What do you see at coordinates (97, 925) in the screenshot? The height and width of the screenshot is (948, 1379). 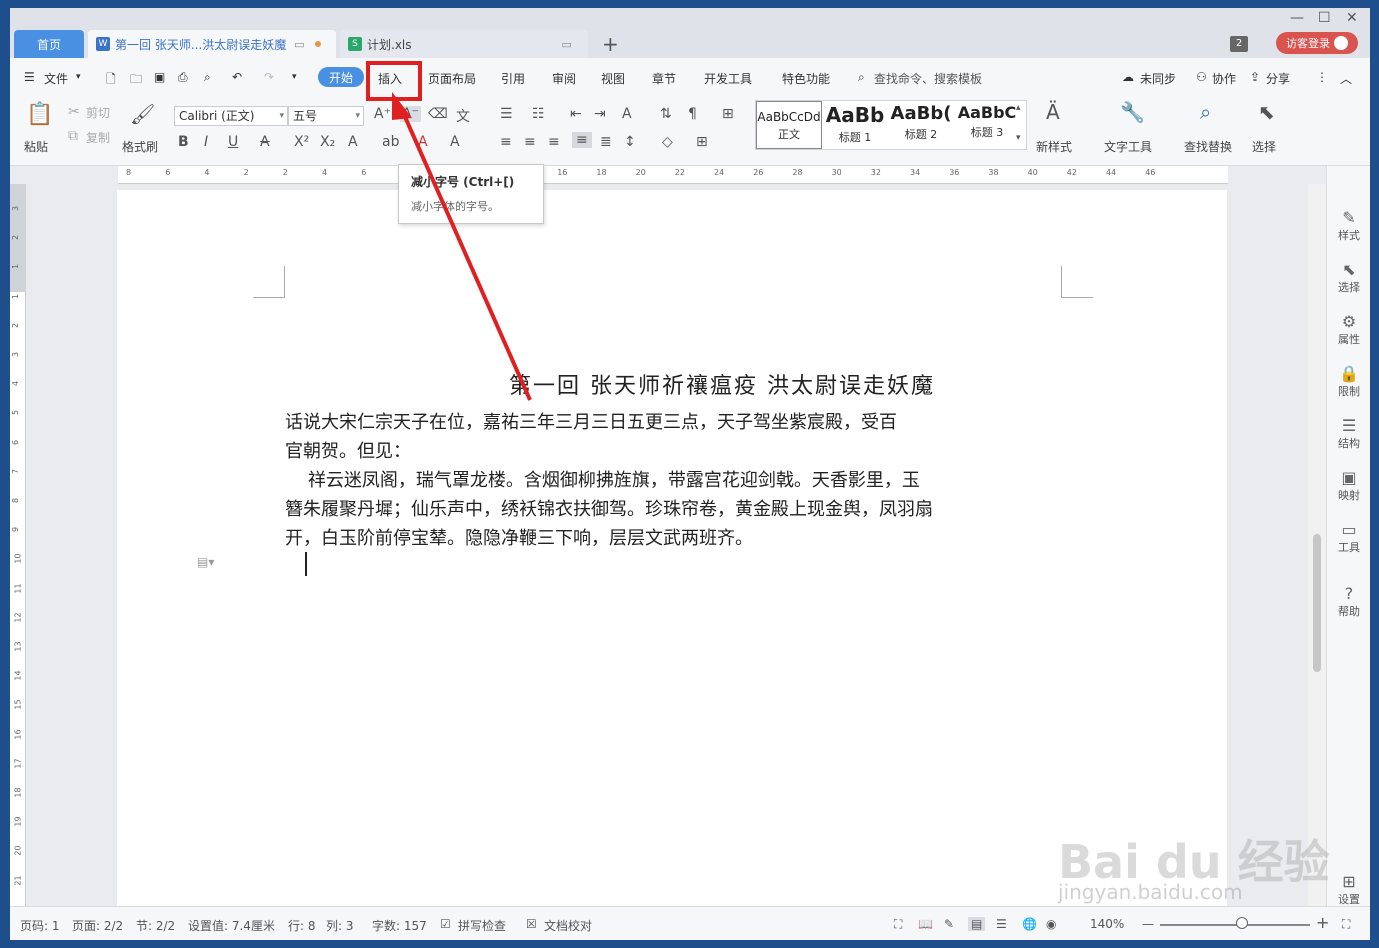 I see `status-pages: 页面: 2/2` at bounding box center [97, 925].